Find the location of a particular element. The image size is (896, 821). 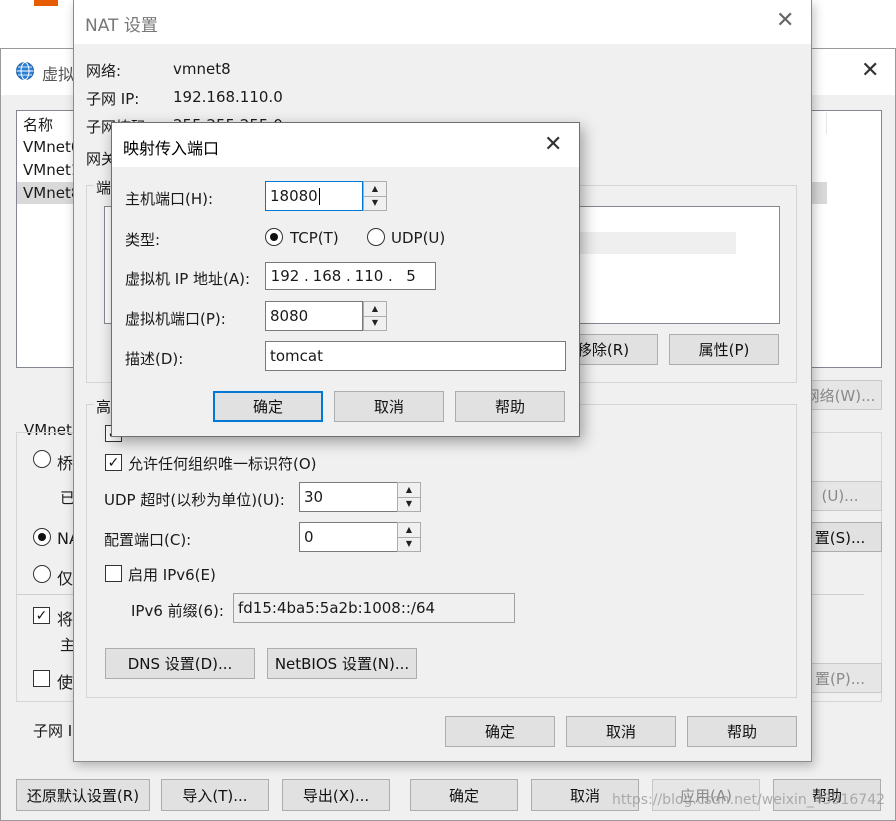

restore-defaults-button: 还原默认设置(R) is located at coordinates (83, 795).